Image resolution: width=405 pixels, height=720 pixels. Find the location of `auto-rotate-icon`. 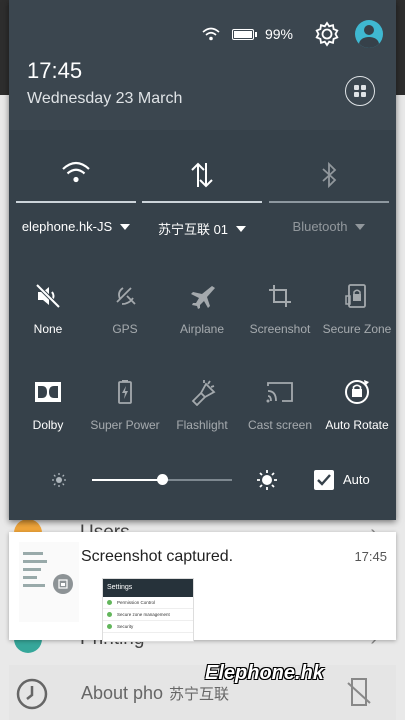

auto-rotate-icon is located at coordinates (357, 392).